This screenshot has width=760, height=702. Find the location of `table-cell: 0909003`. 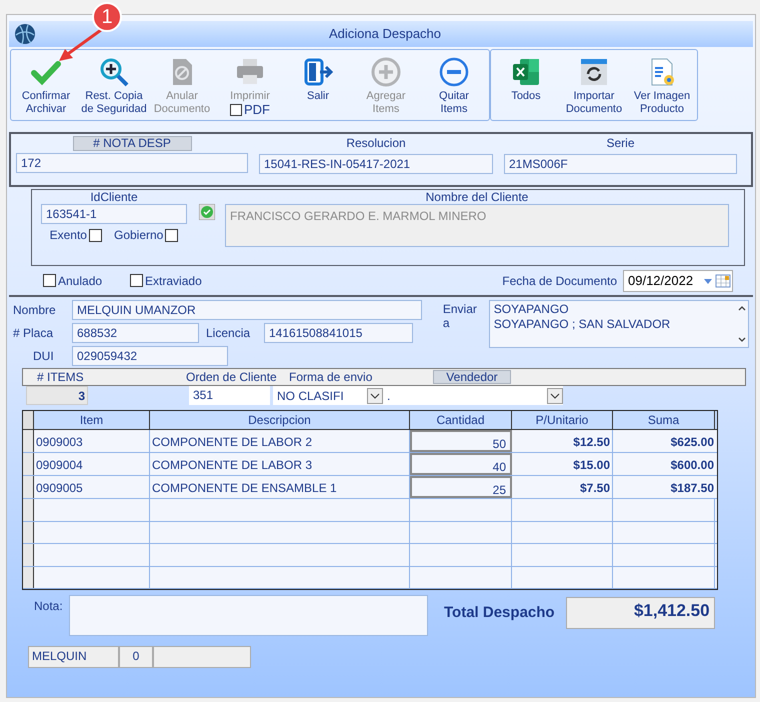

table-cell: 0909003 is located at coordinates (92, 441).